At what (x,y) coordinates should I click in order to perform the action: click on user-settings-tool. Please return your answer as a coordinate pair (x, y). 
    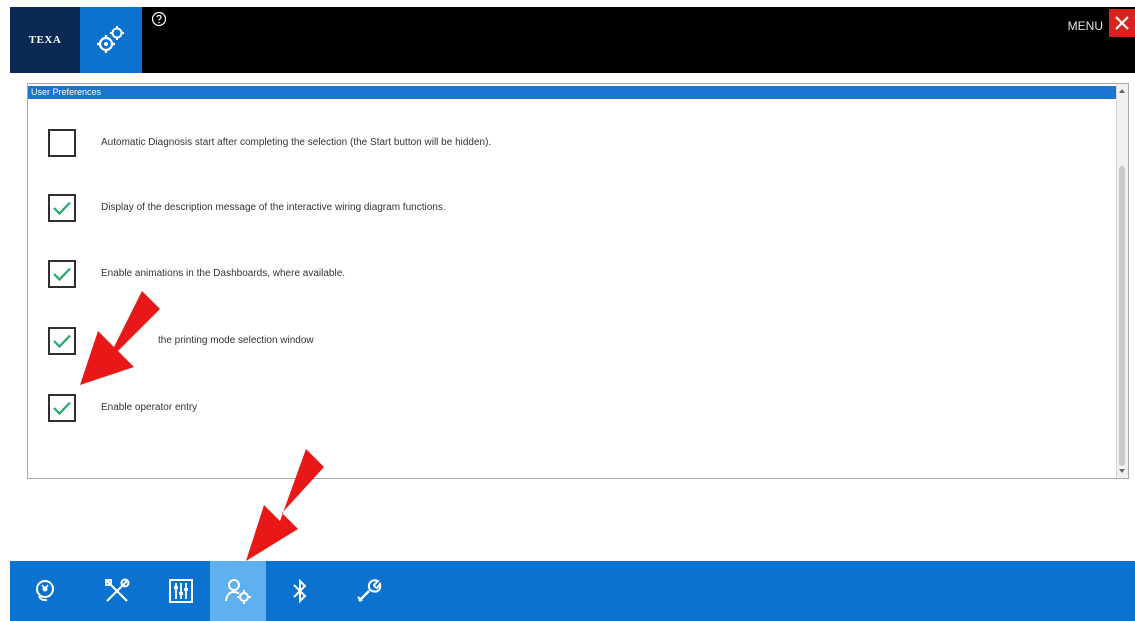
    Looking at the image, I should click on (238, 591).